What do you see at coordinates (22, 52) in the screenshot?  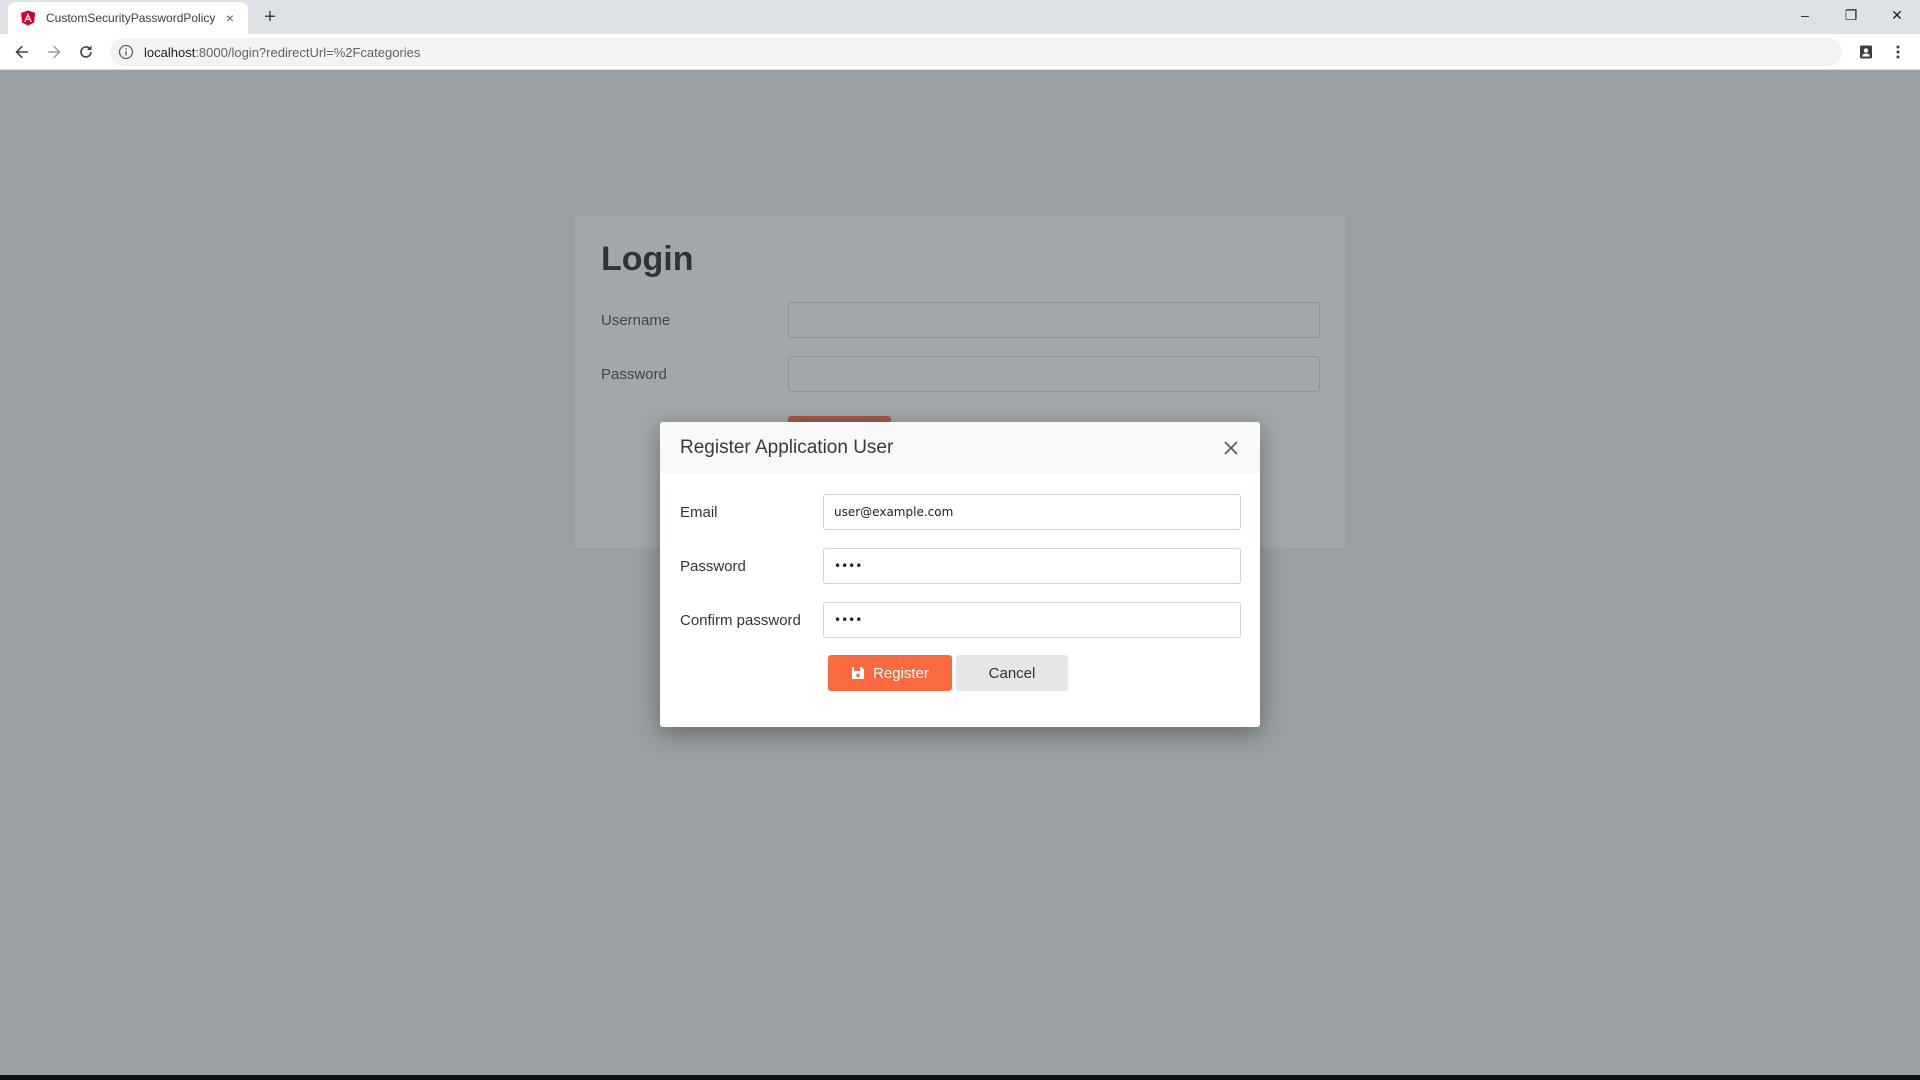 I see `back-arrow-icon` at bounding box center [22, 52].